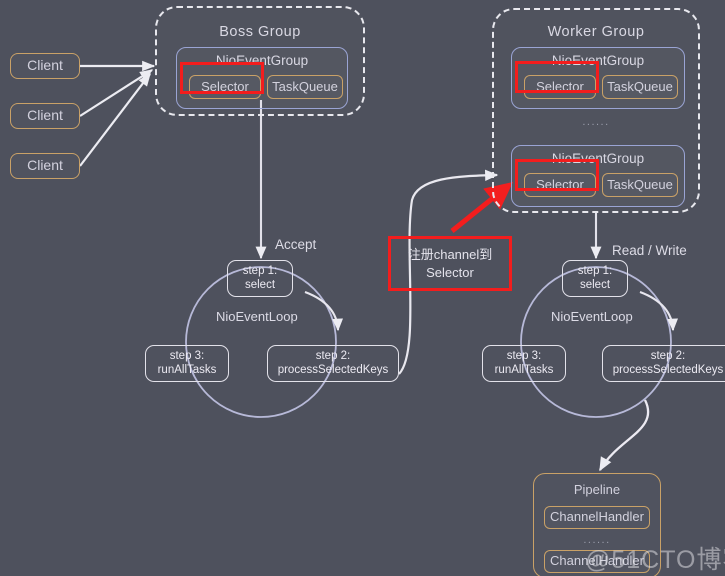  I want to click on channel-handler-label: ChannelHandler, so click(597, 517).